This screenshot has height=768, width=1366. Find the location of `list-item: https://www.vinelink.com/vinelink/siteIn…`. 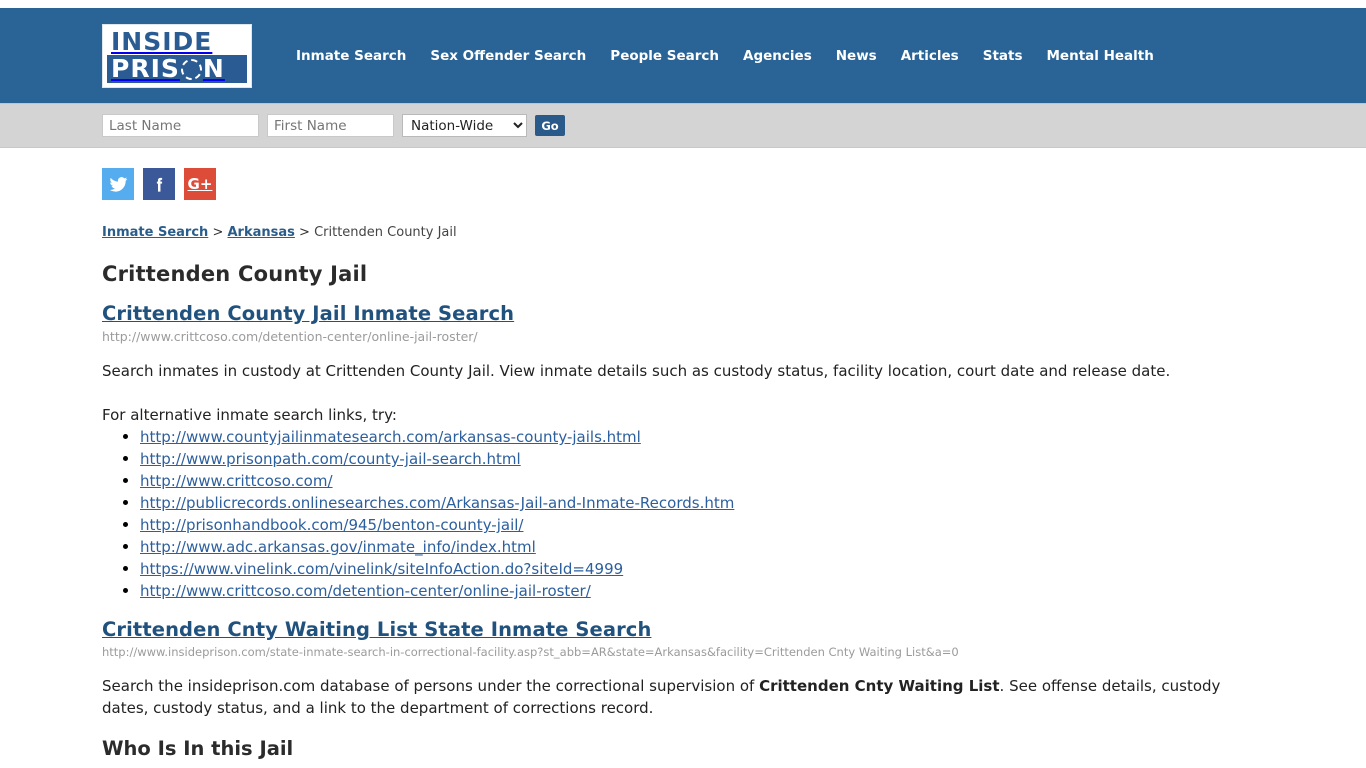

list-item: https://www.vinelink.com/vinelink/siteIn… is located at coordinates (702, 569).